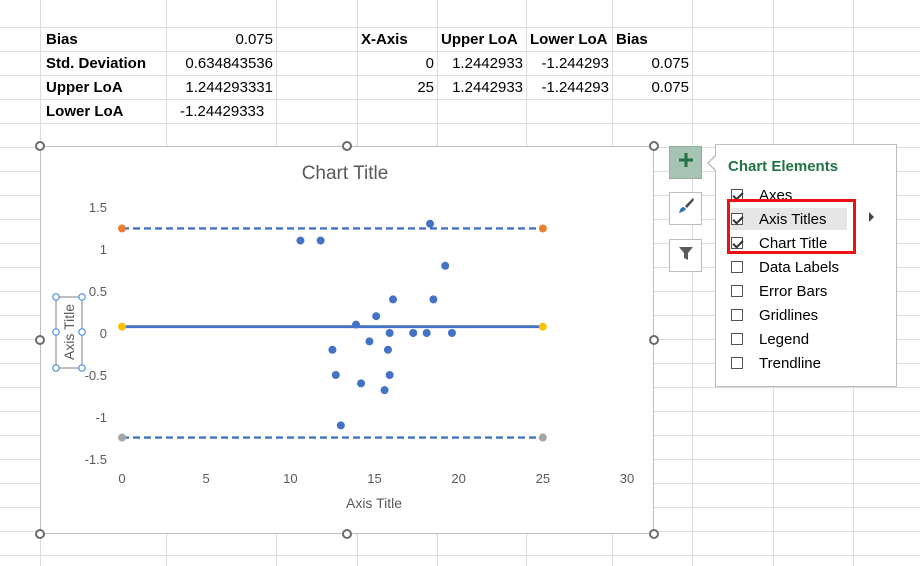 This screenshot has height=566, width=920. Describe the element at coordinates (219, 88) in the screenshot. I see `stat-value-upper: 1.244293331` at that location.